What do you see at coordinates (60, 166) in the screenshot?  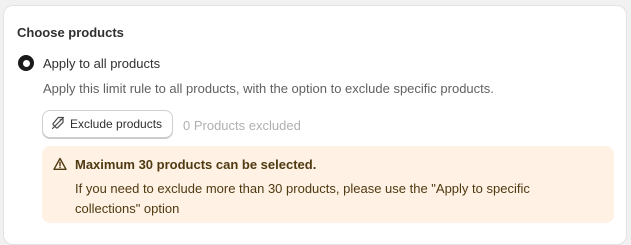 I see `alert-triangle-icon` at bounding box center [60, 166].